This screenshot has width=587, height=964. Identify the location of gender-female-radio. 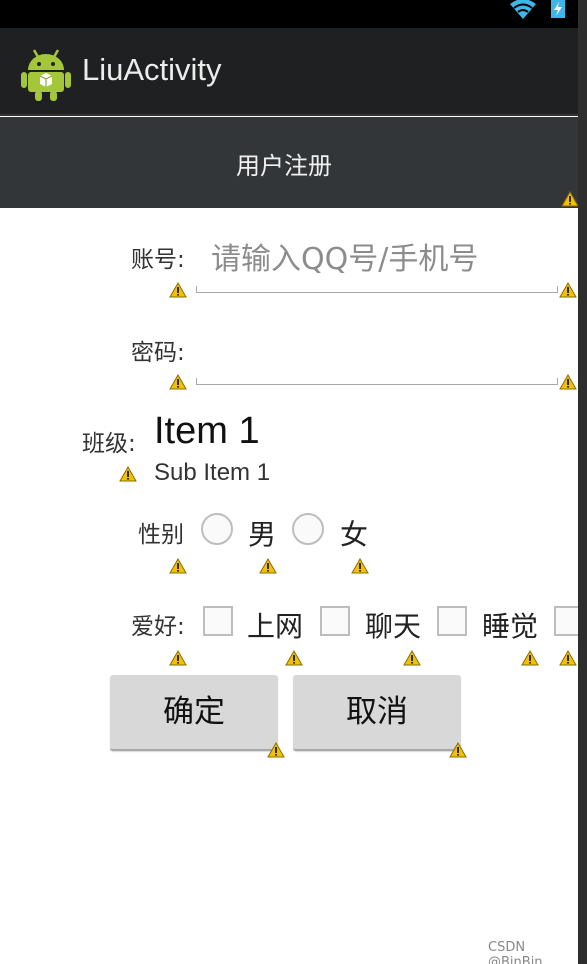
(308, 529).